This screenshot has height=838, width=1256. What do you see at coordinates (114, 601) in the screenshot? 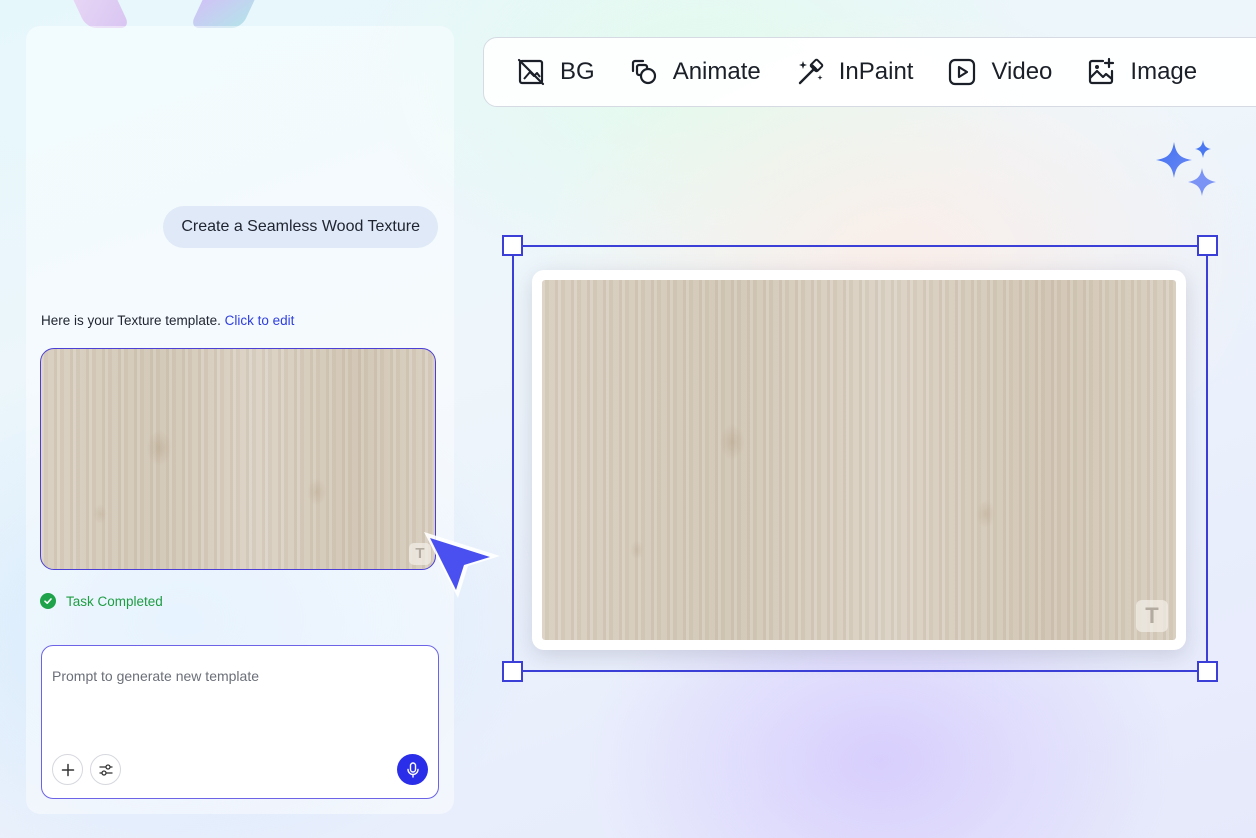
I see `status-text: Task Completed` at bounding box center [114, 601].